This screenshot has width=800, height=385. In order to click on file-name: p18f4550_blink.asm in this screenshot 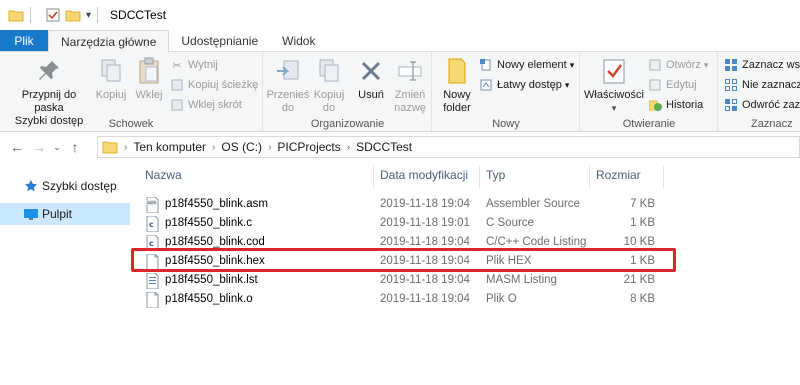, I will do `click(216, 204)`.